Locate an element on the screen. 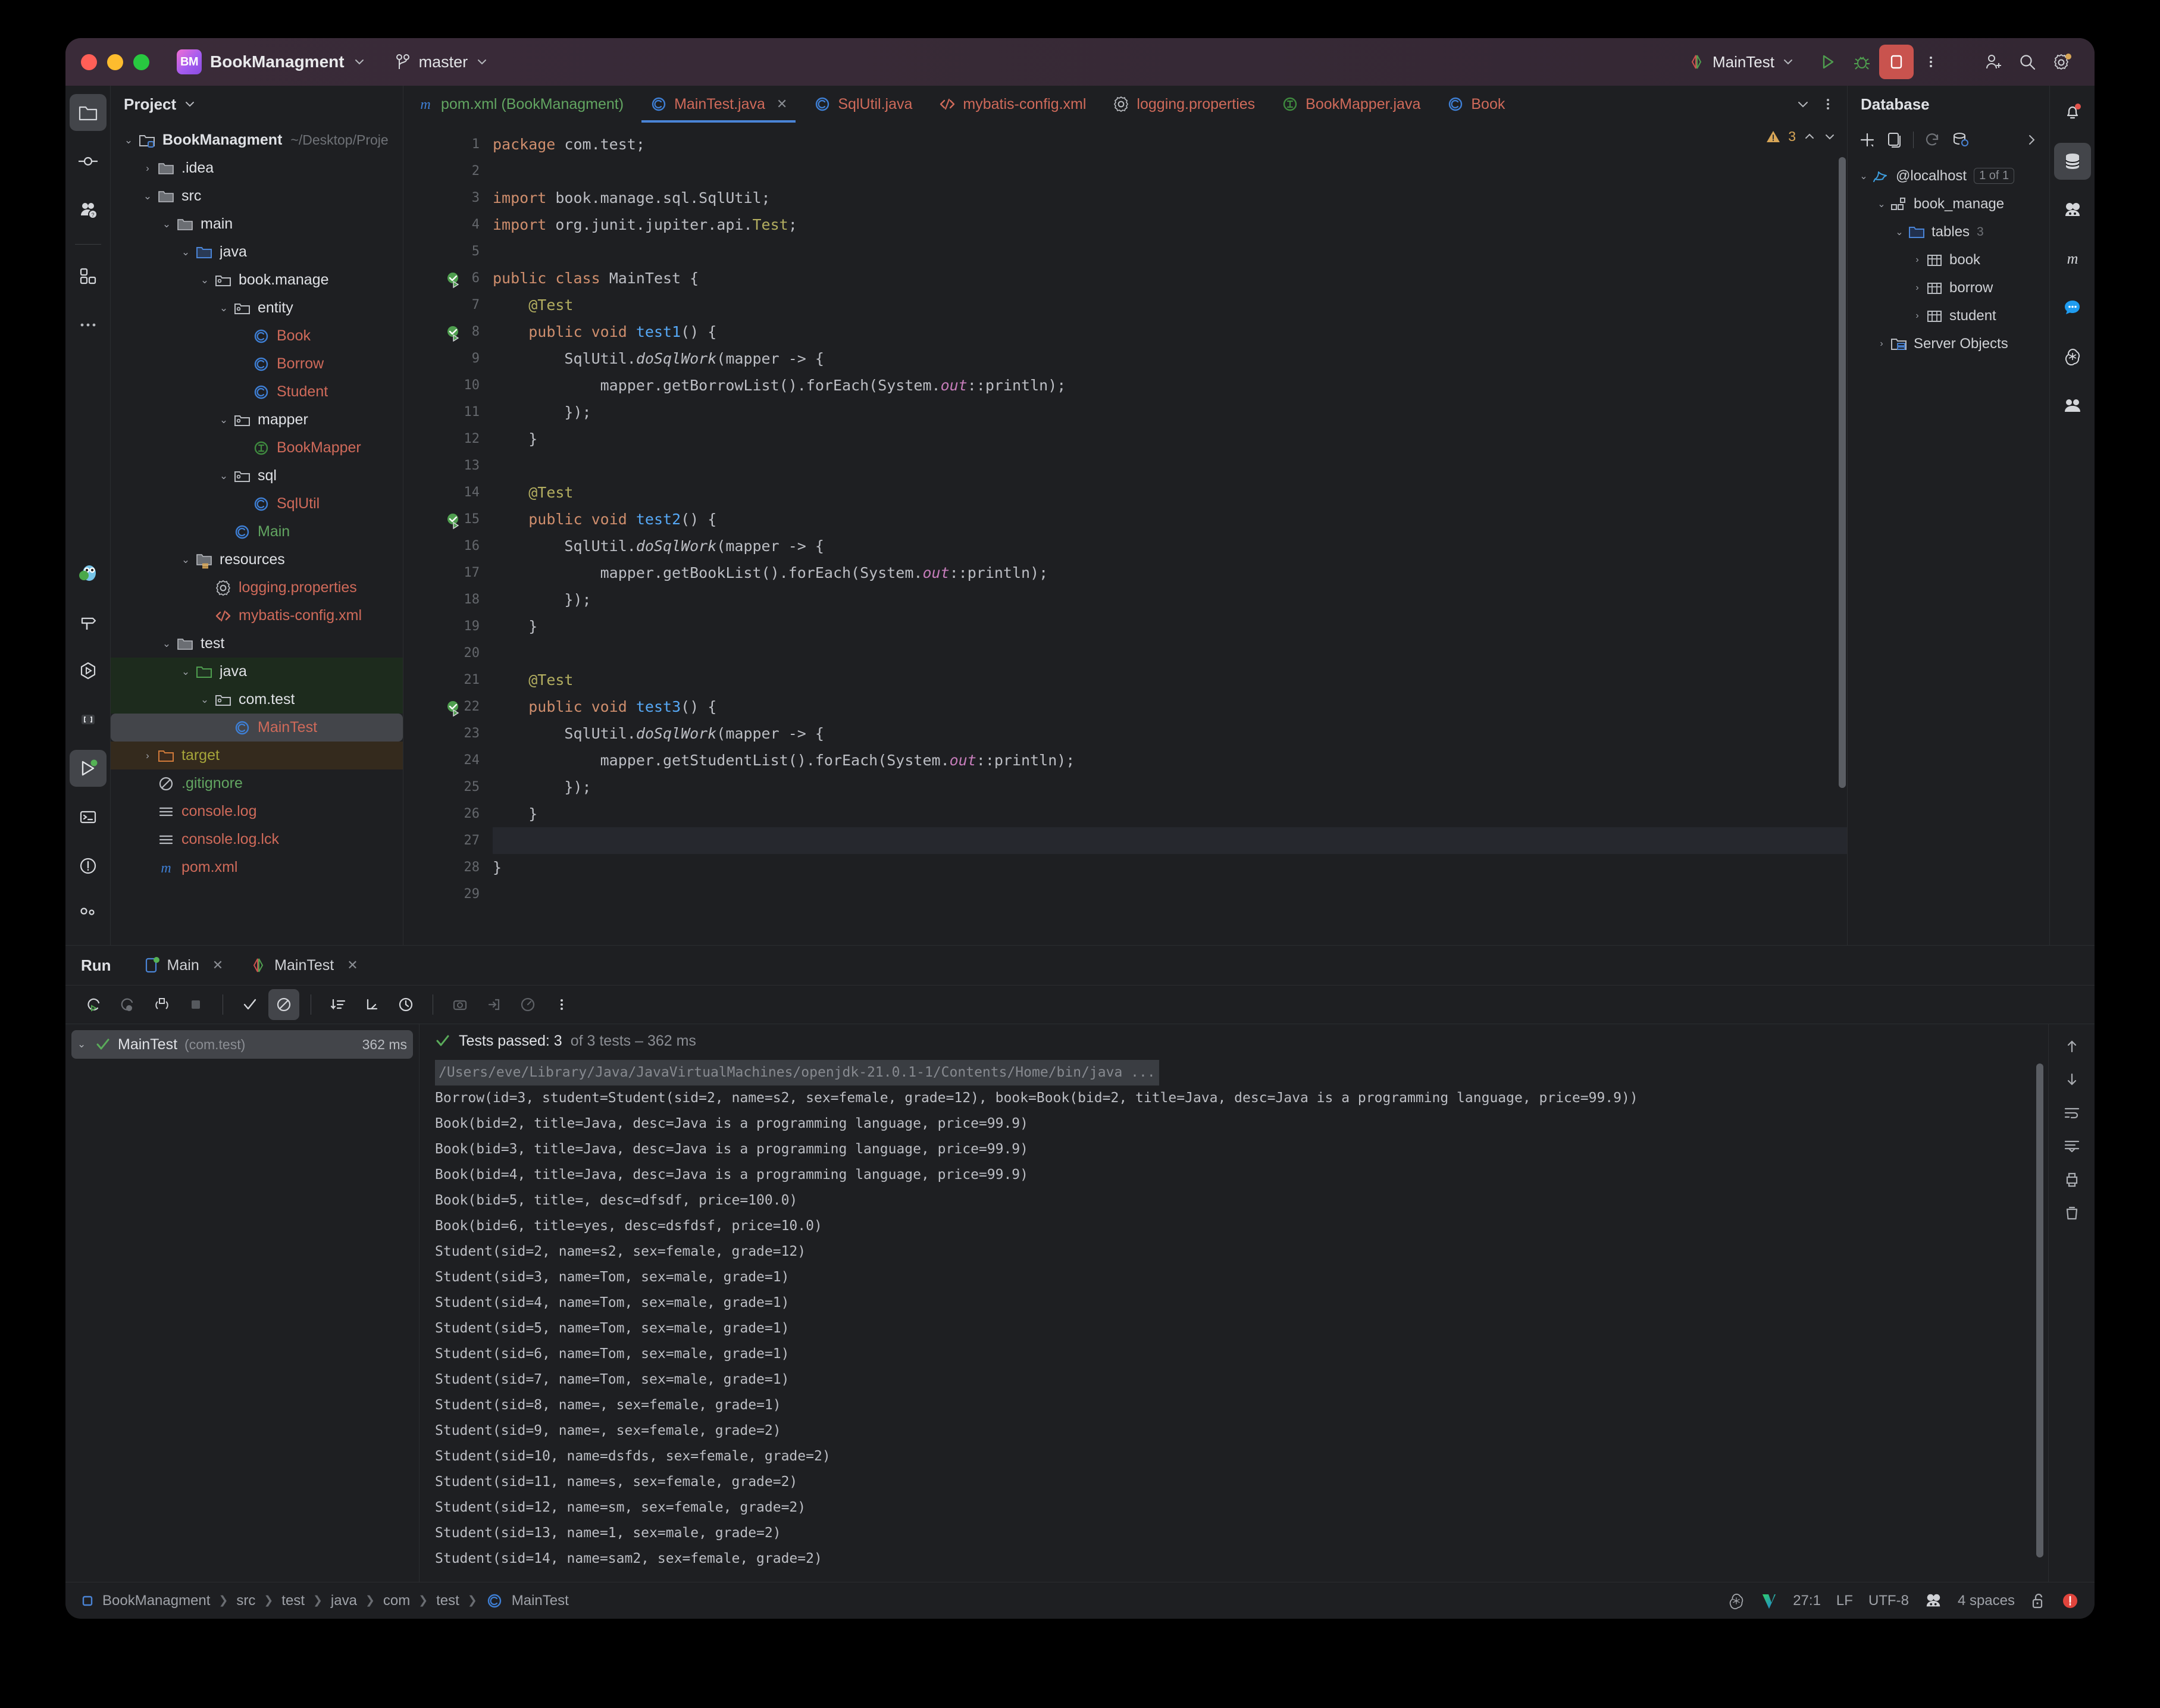 This screenshot has width=2160, height=1708. sidebar-item-owl is located at coordinates (88, 573).